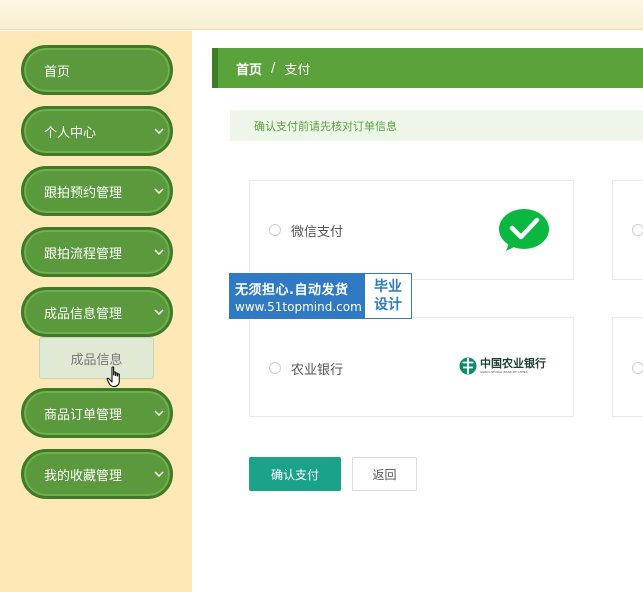  Describe the element at coordinates (57, 72) in the screenshot. I see `sidebar-item-label: 首页` at that location.